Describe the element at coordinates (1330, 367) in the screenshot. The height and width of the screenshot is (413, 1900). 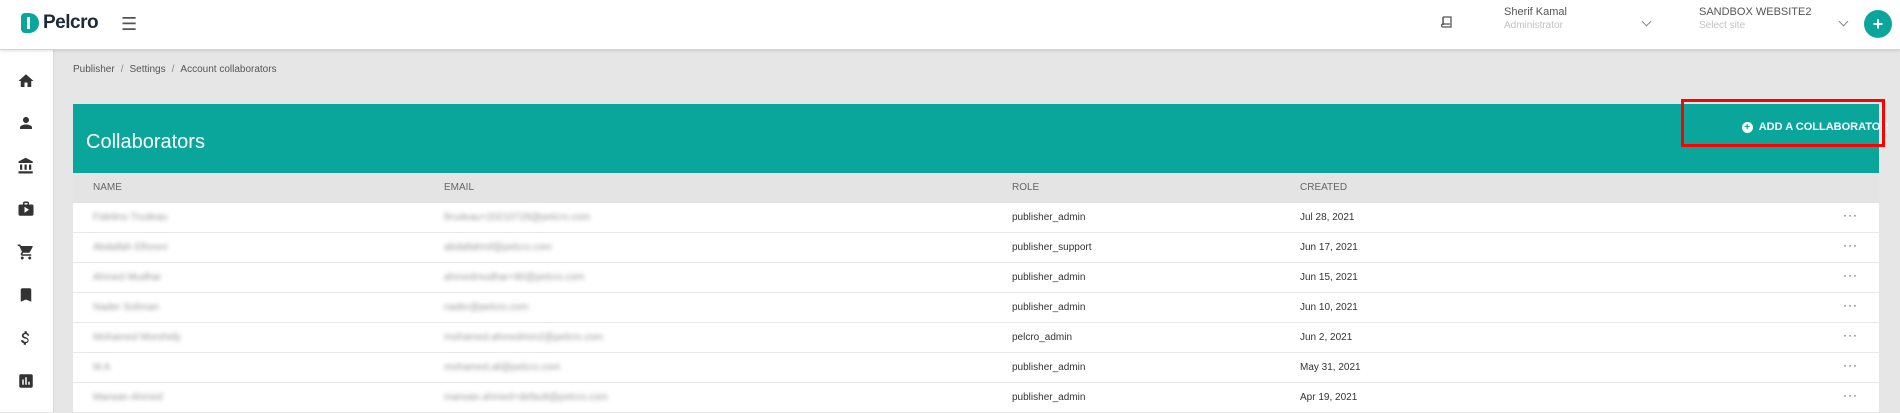
I see `cell-created: May 31, 2021` at that location.